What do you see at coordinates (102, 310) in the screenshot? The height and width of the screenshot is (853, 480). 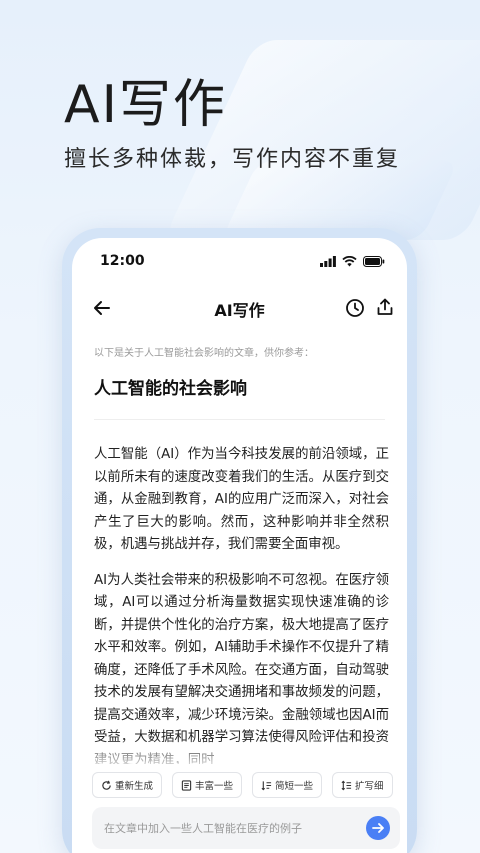 I see `back-arrow-icon` at bounding box center [102, 310].